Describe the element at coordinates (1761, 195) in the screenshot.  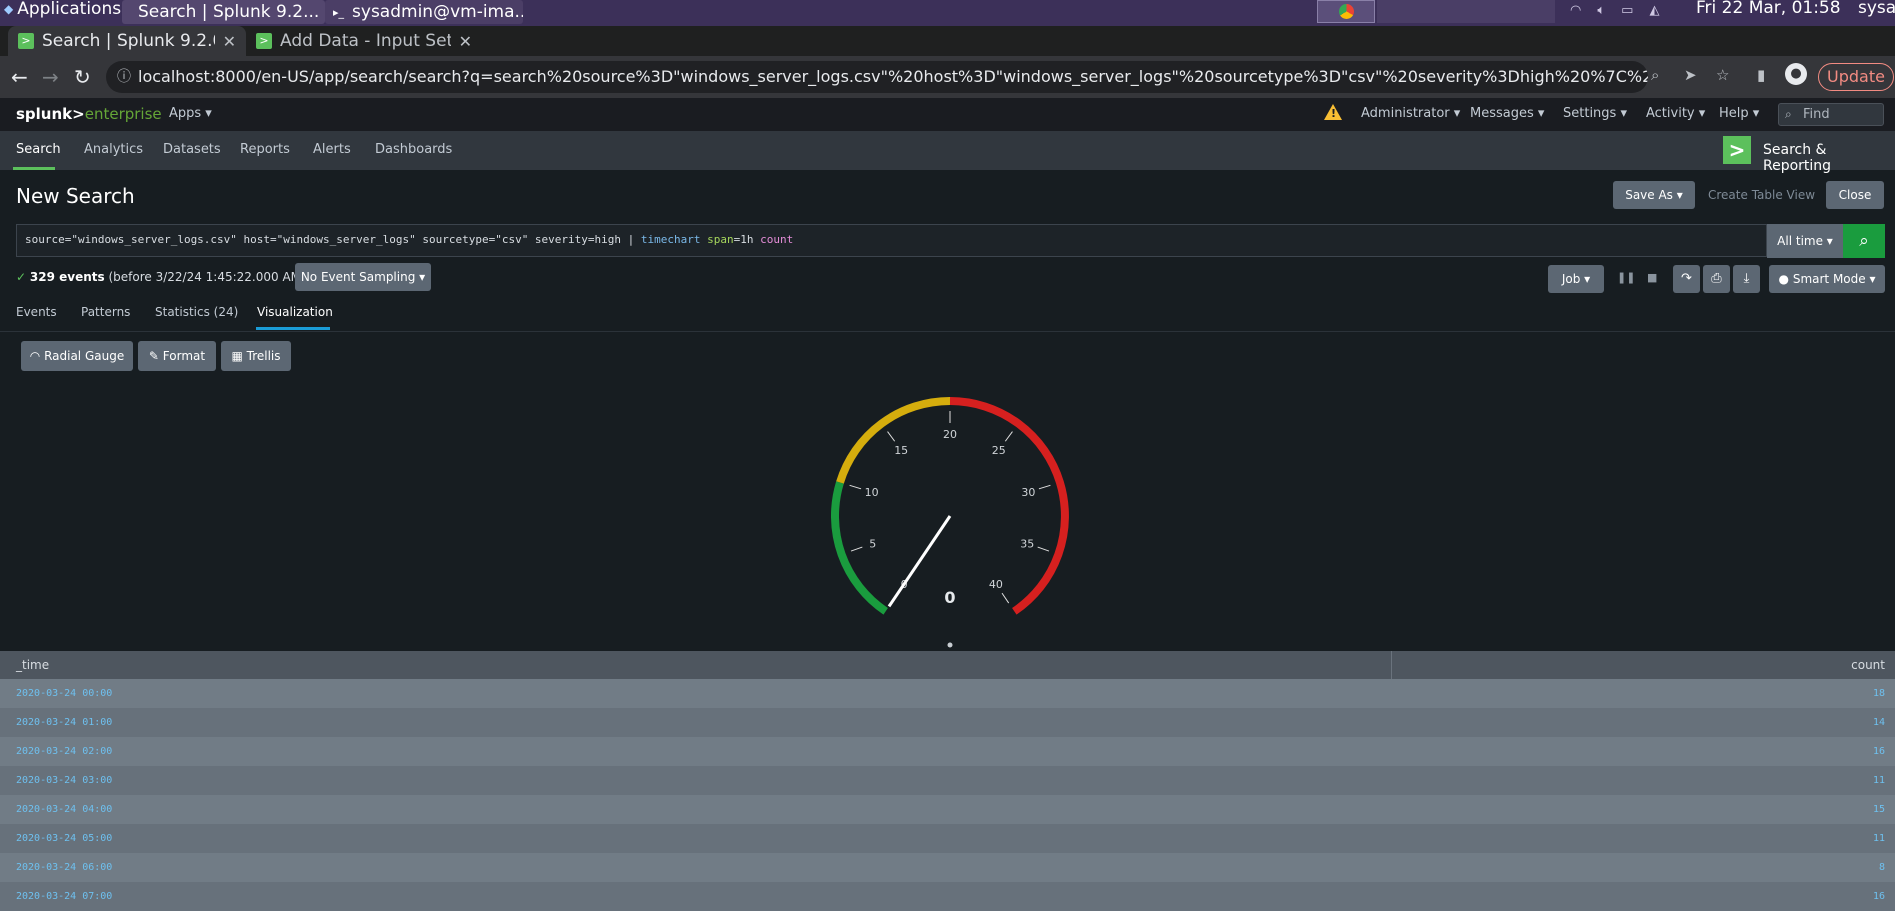
I see `create-table-view-button: Create Table View` at that location.